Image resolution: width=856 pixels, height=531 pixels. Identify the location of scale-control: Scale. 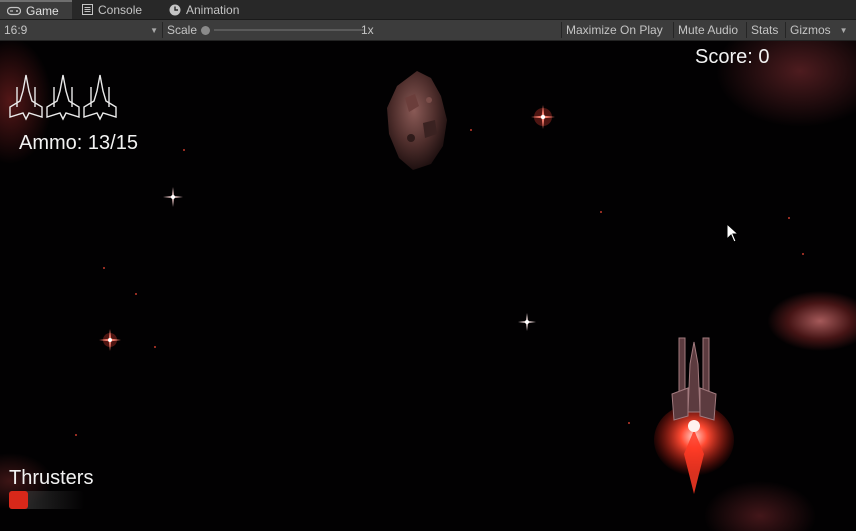
(266, 30).